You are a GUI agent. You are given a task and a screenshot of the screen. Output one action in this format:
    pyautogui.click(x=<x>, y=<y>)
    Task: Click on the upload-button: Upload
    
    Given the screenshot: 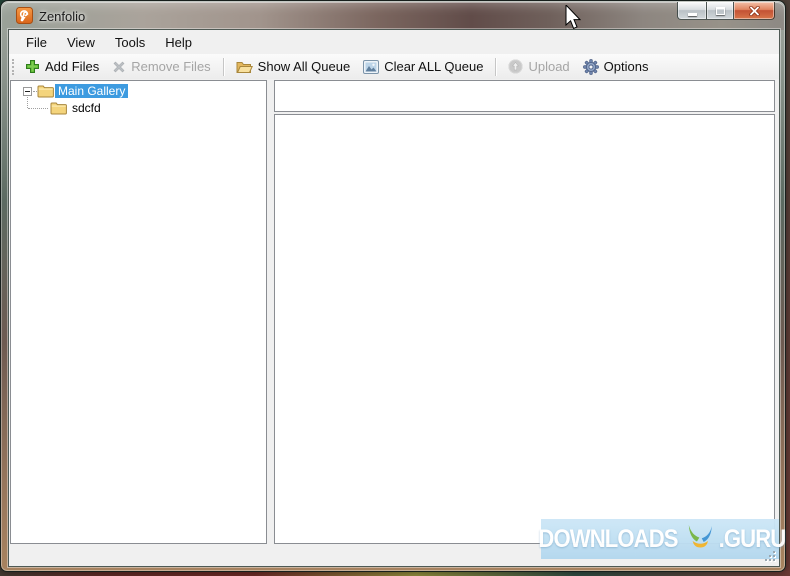 What is the action you would take?
    pyautogui.click(x=538, y=66)
    